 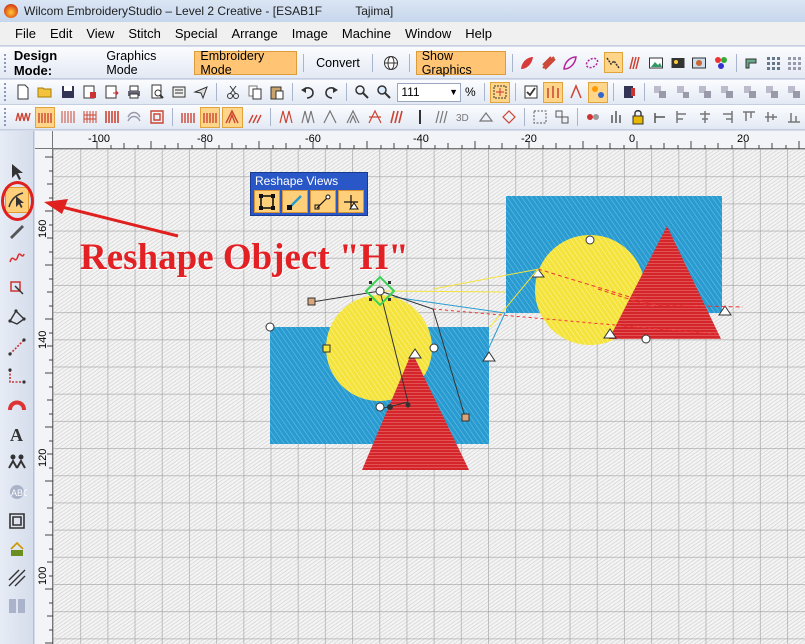 I want to click on annotation-label: Reshape Object "H", so click(x=244, y=257).